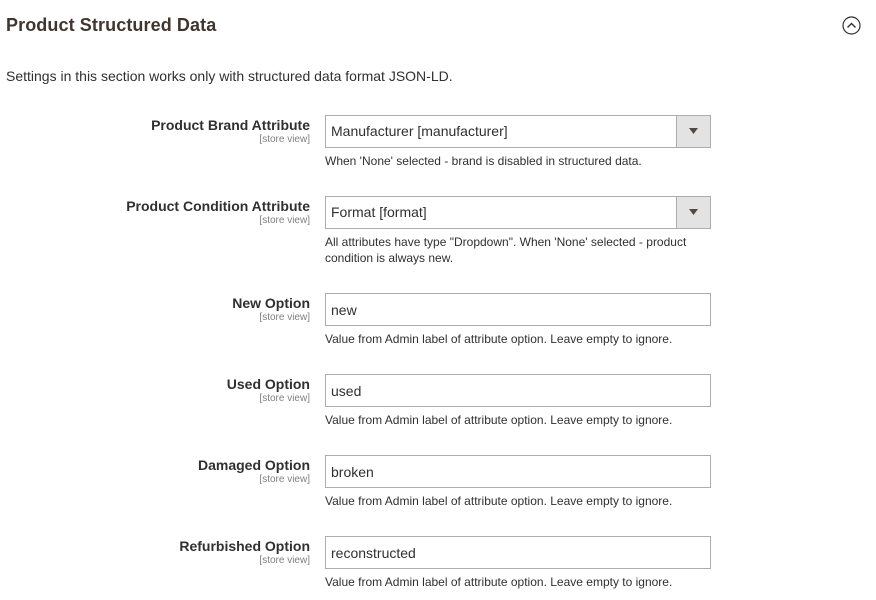 Image resolution: width=876 pixels, height=600 pixels. I want to click on condition-select-value: Format [format], so click(379, 212).